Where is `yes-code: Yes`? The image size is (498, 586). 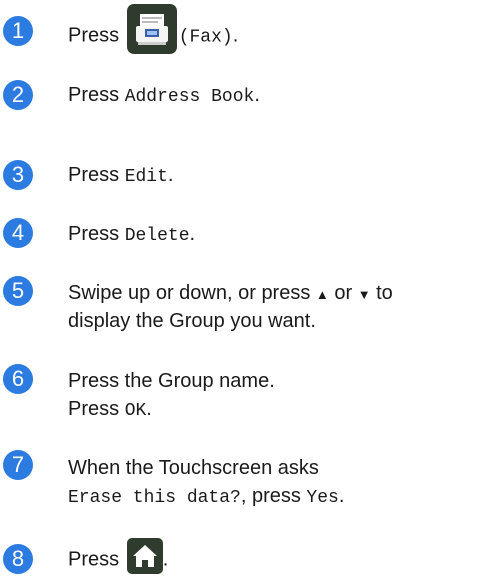 yes-code: Yes is located at coordinates (322, 498).